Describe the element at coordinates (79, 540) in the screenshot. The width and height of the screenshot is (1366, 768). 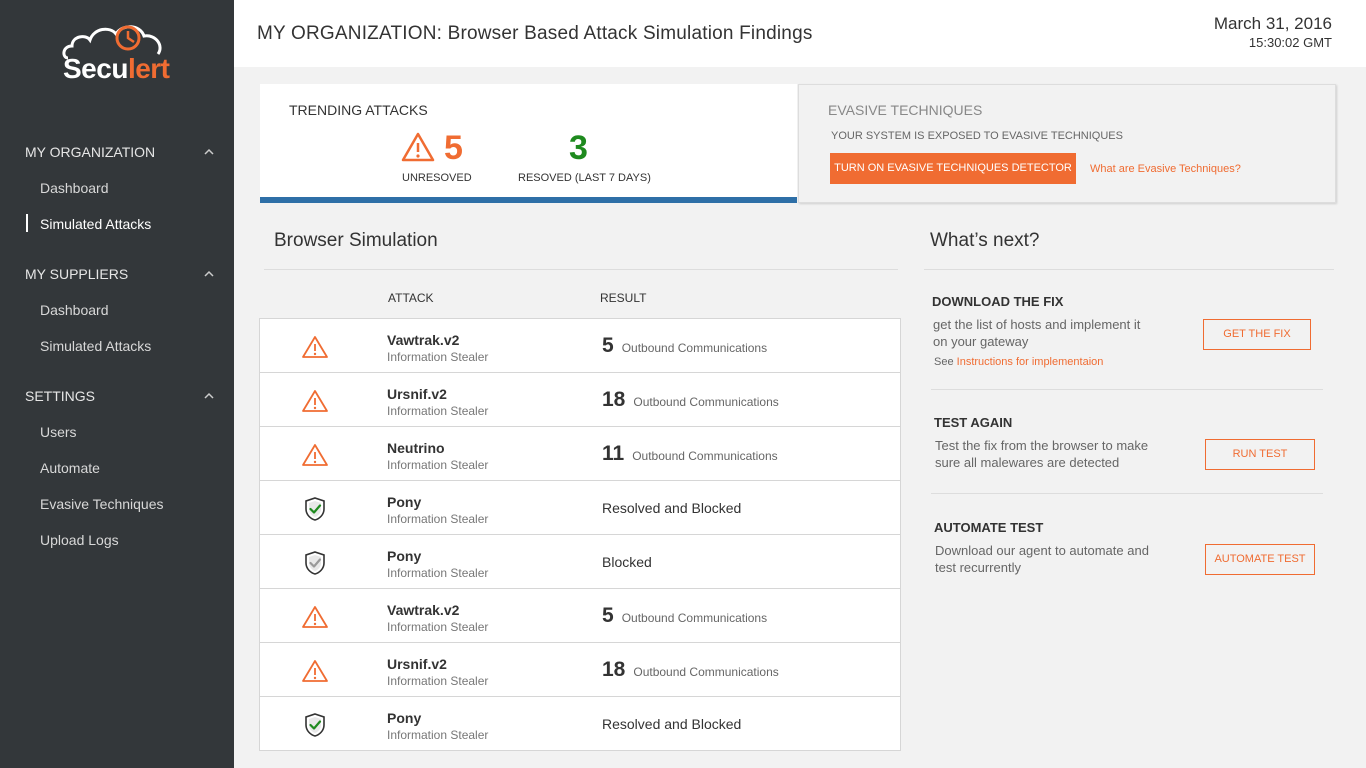
I see `sidebar-item-upload-logs: Upload Logs` at that location.